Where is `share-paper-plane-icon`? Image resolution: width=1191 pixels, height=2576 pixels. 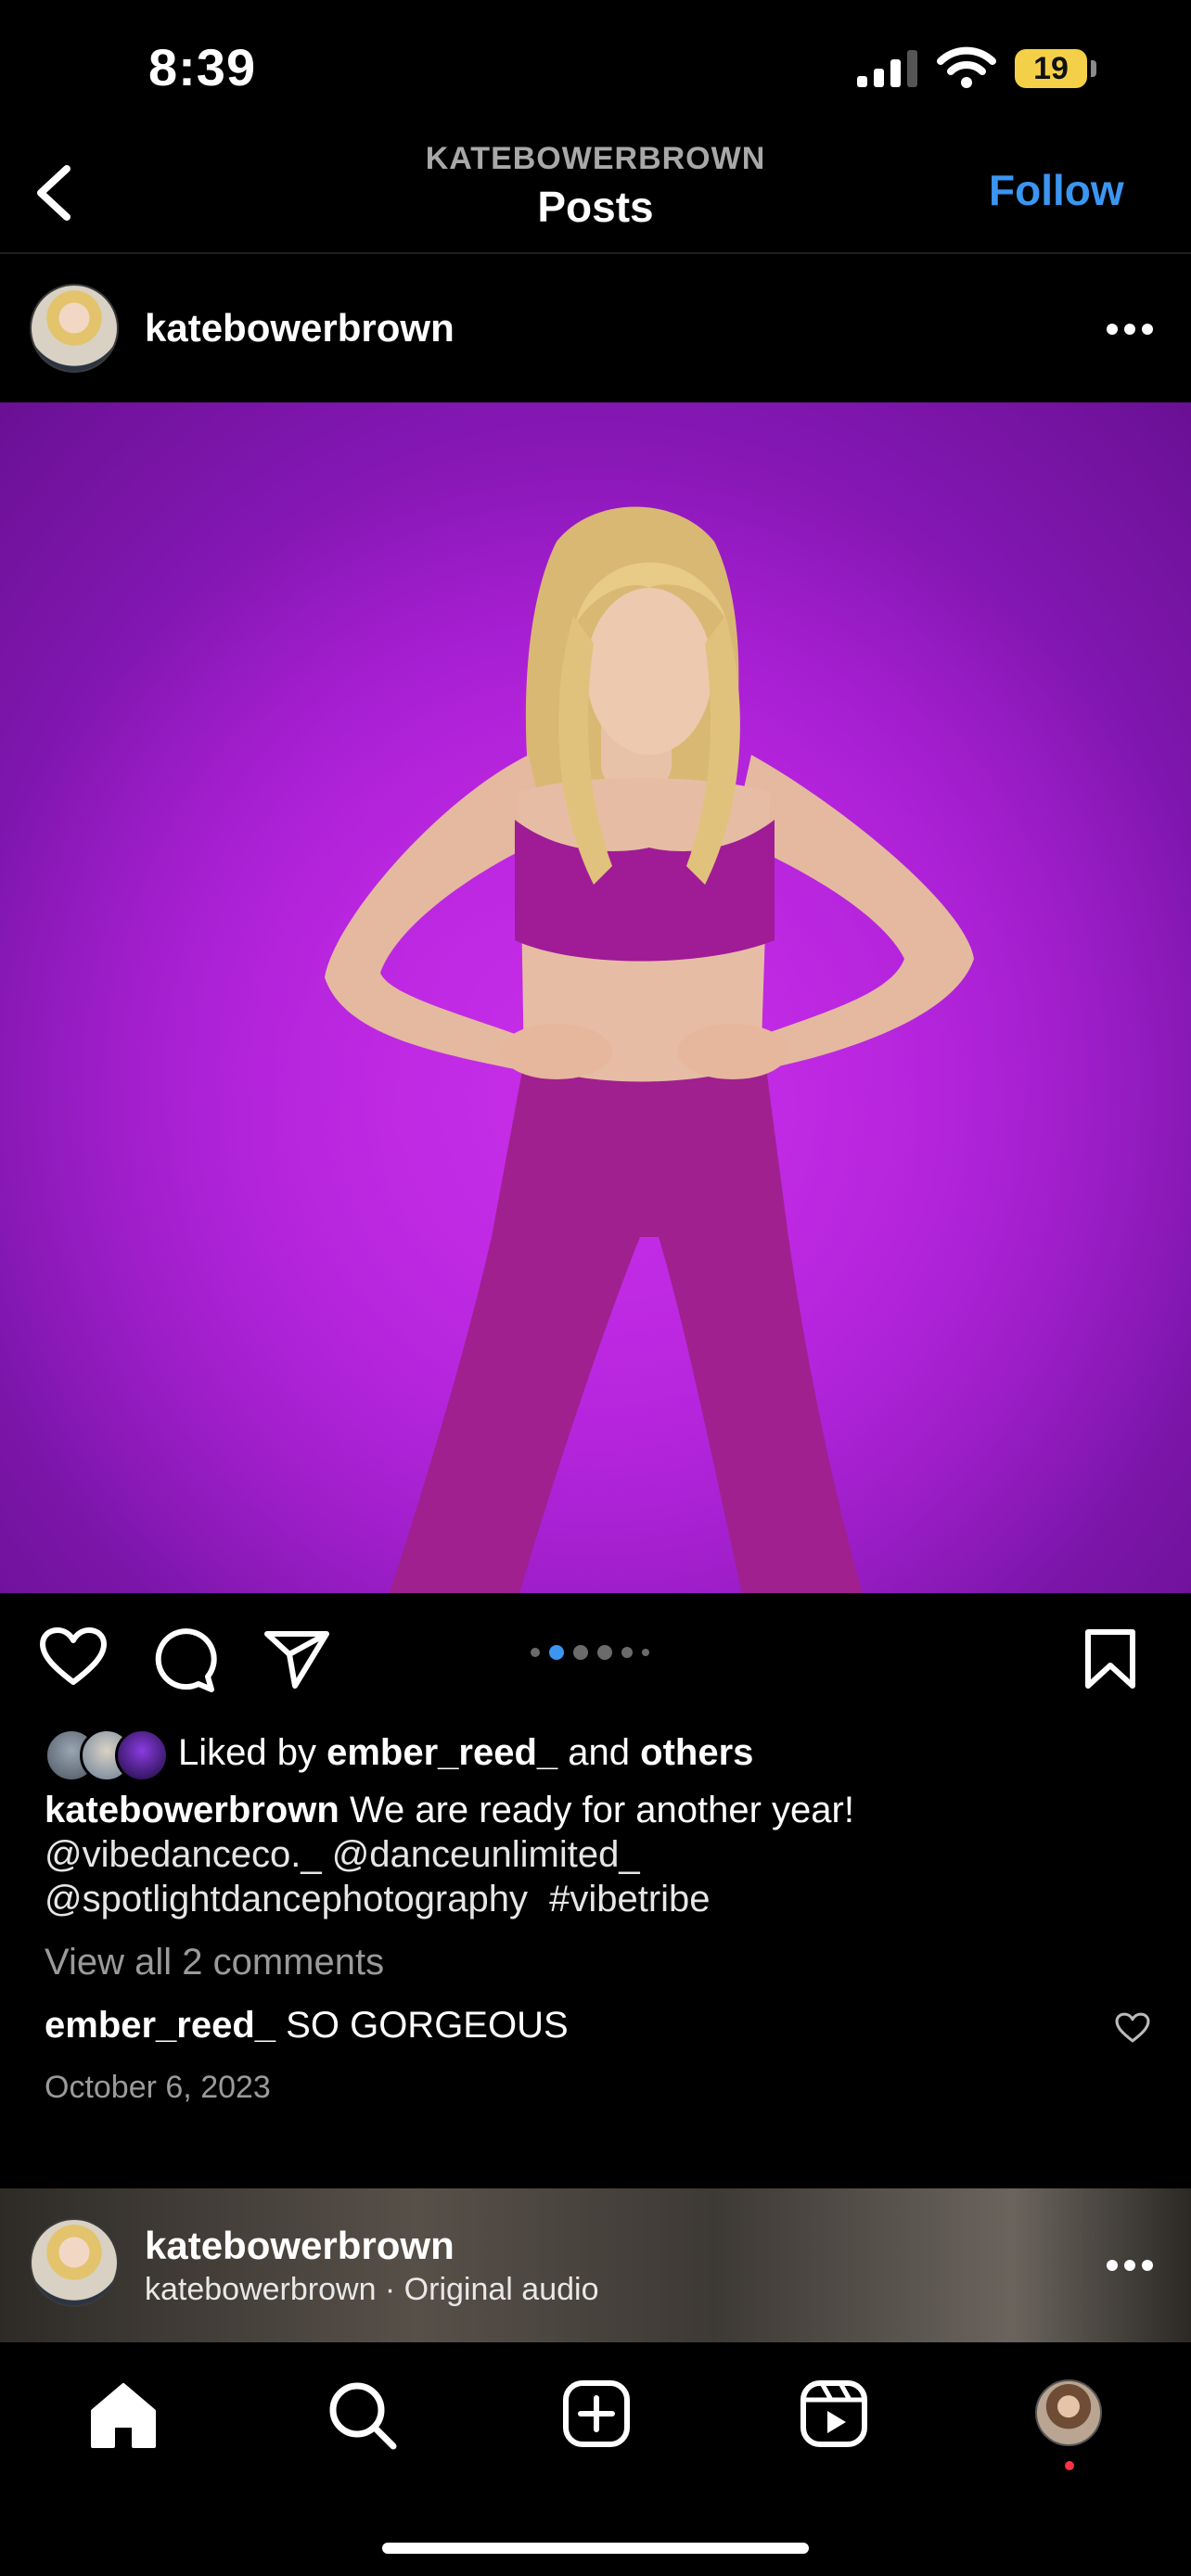 share-paper-plane-icon is located at coordinates (296, 1659).